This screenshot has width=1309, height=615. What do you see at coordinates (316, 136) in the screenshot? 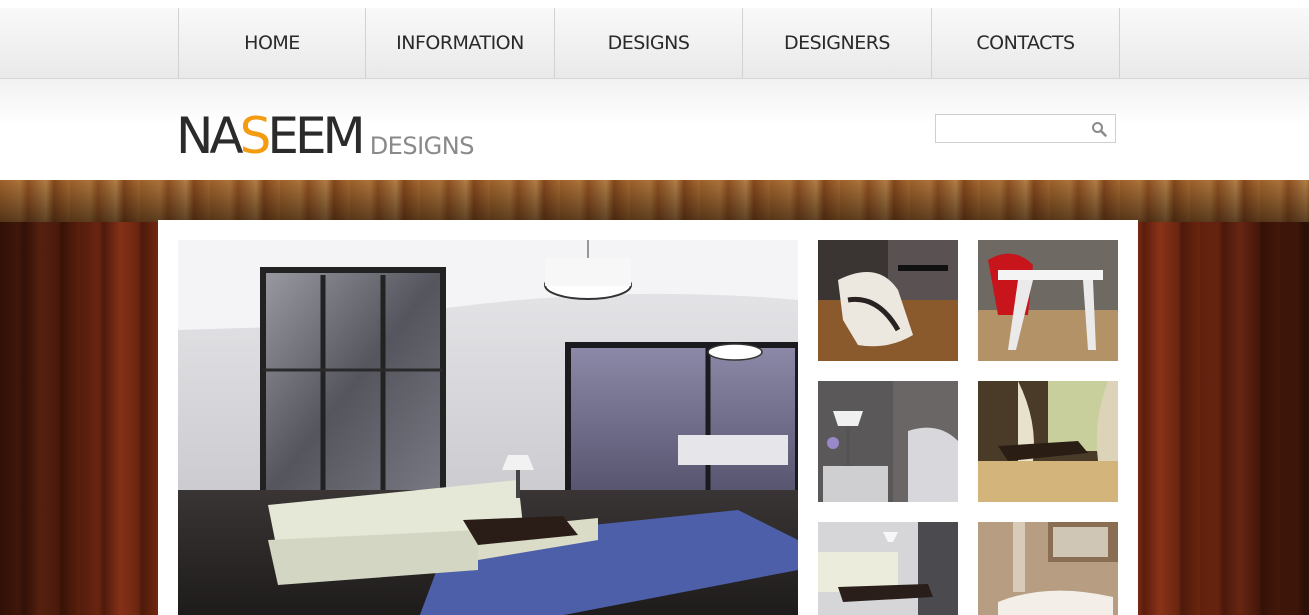
I see `logo-part-2: EEM` at bounding box center [316, 136].